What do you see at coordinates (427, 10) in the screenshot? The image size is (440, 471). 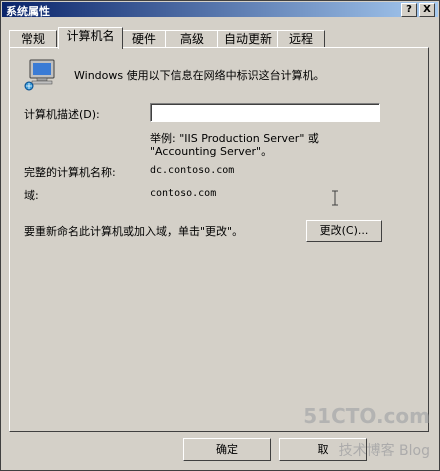 I see `close-button: X` at bounding box center [427, 10].